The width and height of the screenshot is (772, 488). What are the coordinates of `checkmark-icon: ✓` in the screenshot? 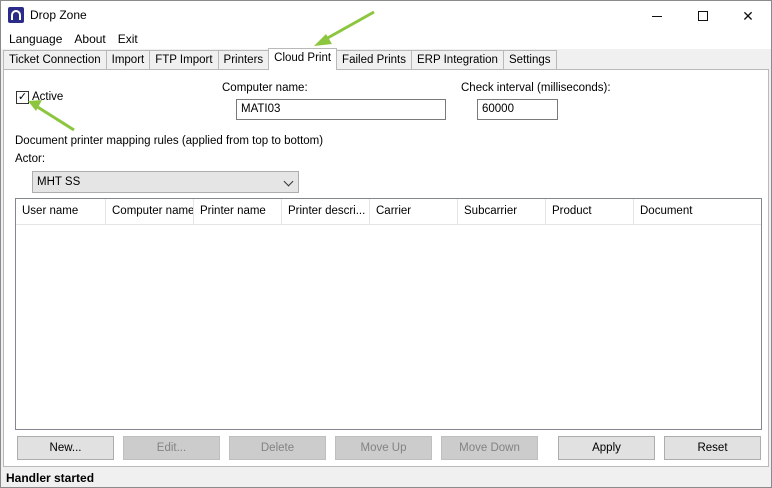 It's located at (22, 97).